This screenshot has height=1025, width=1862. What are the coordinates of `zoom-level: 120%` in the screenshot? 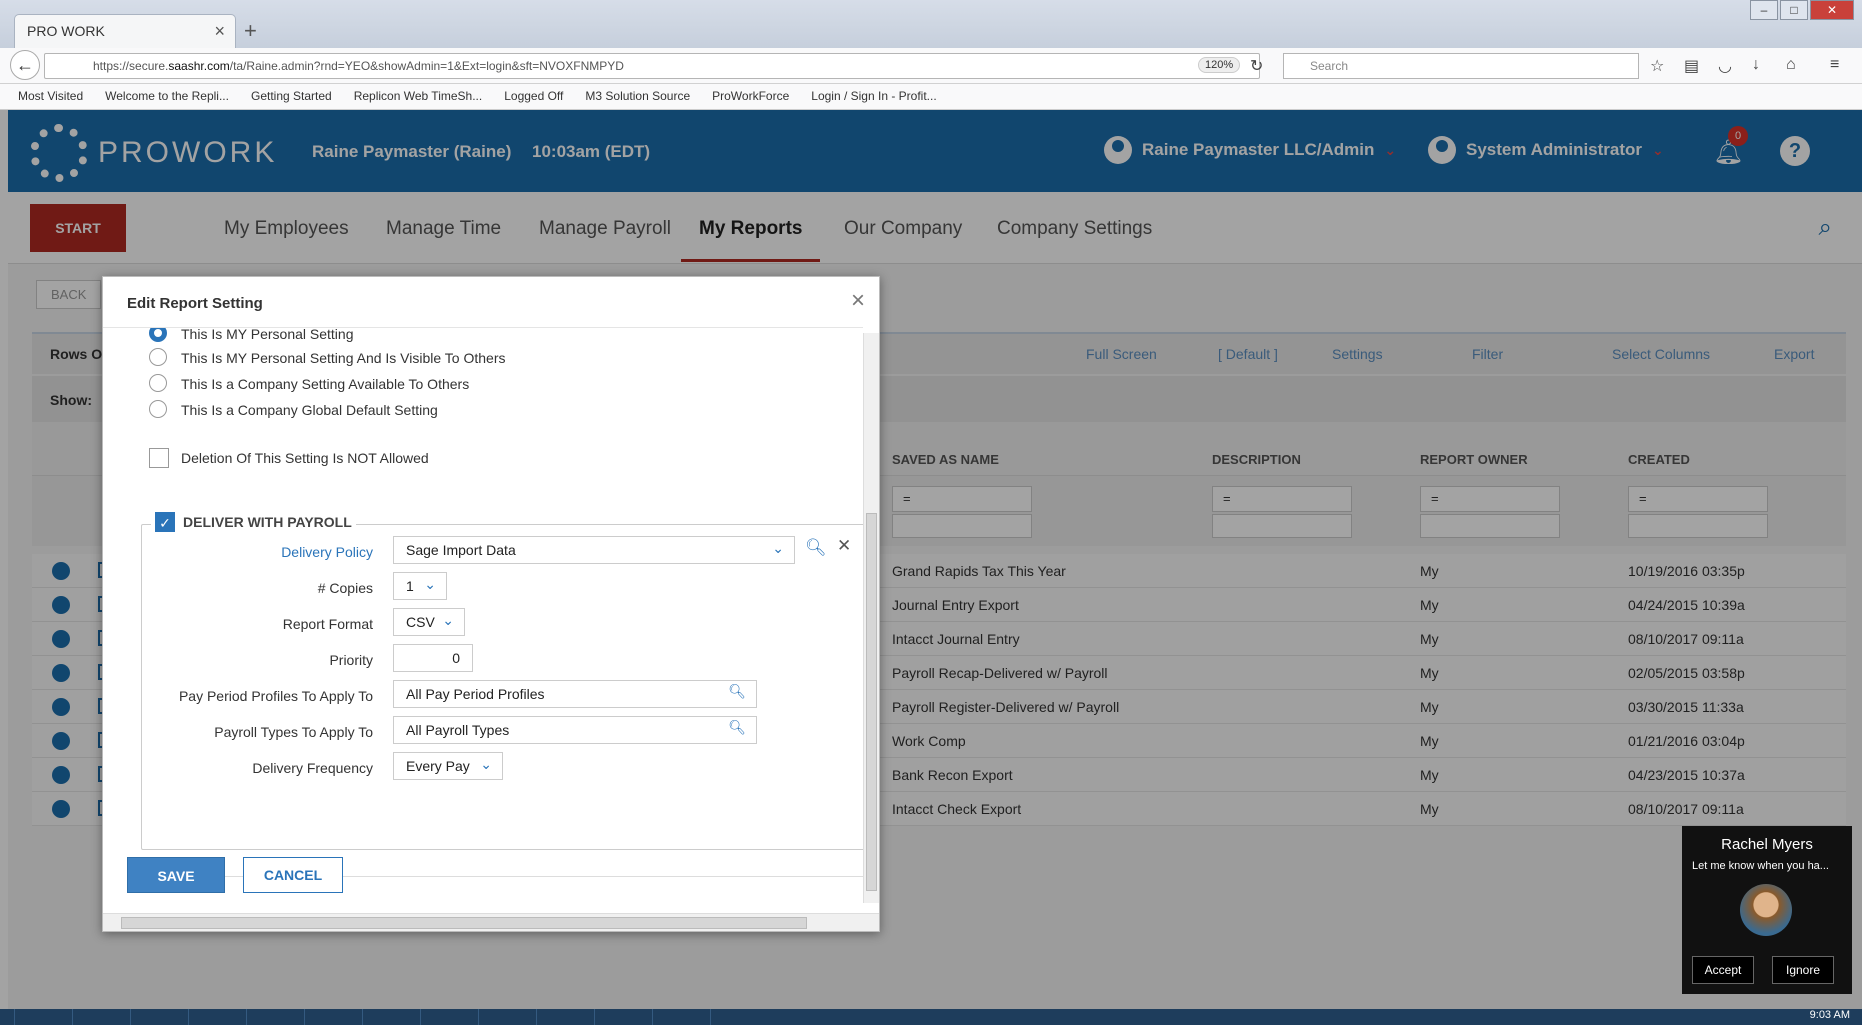 It's located at (1219, 65).